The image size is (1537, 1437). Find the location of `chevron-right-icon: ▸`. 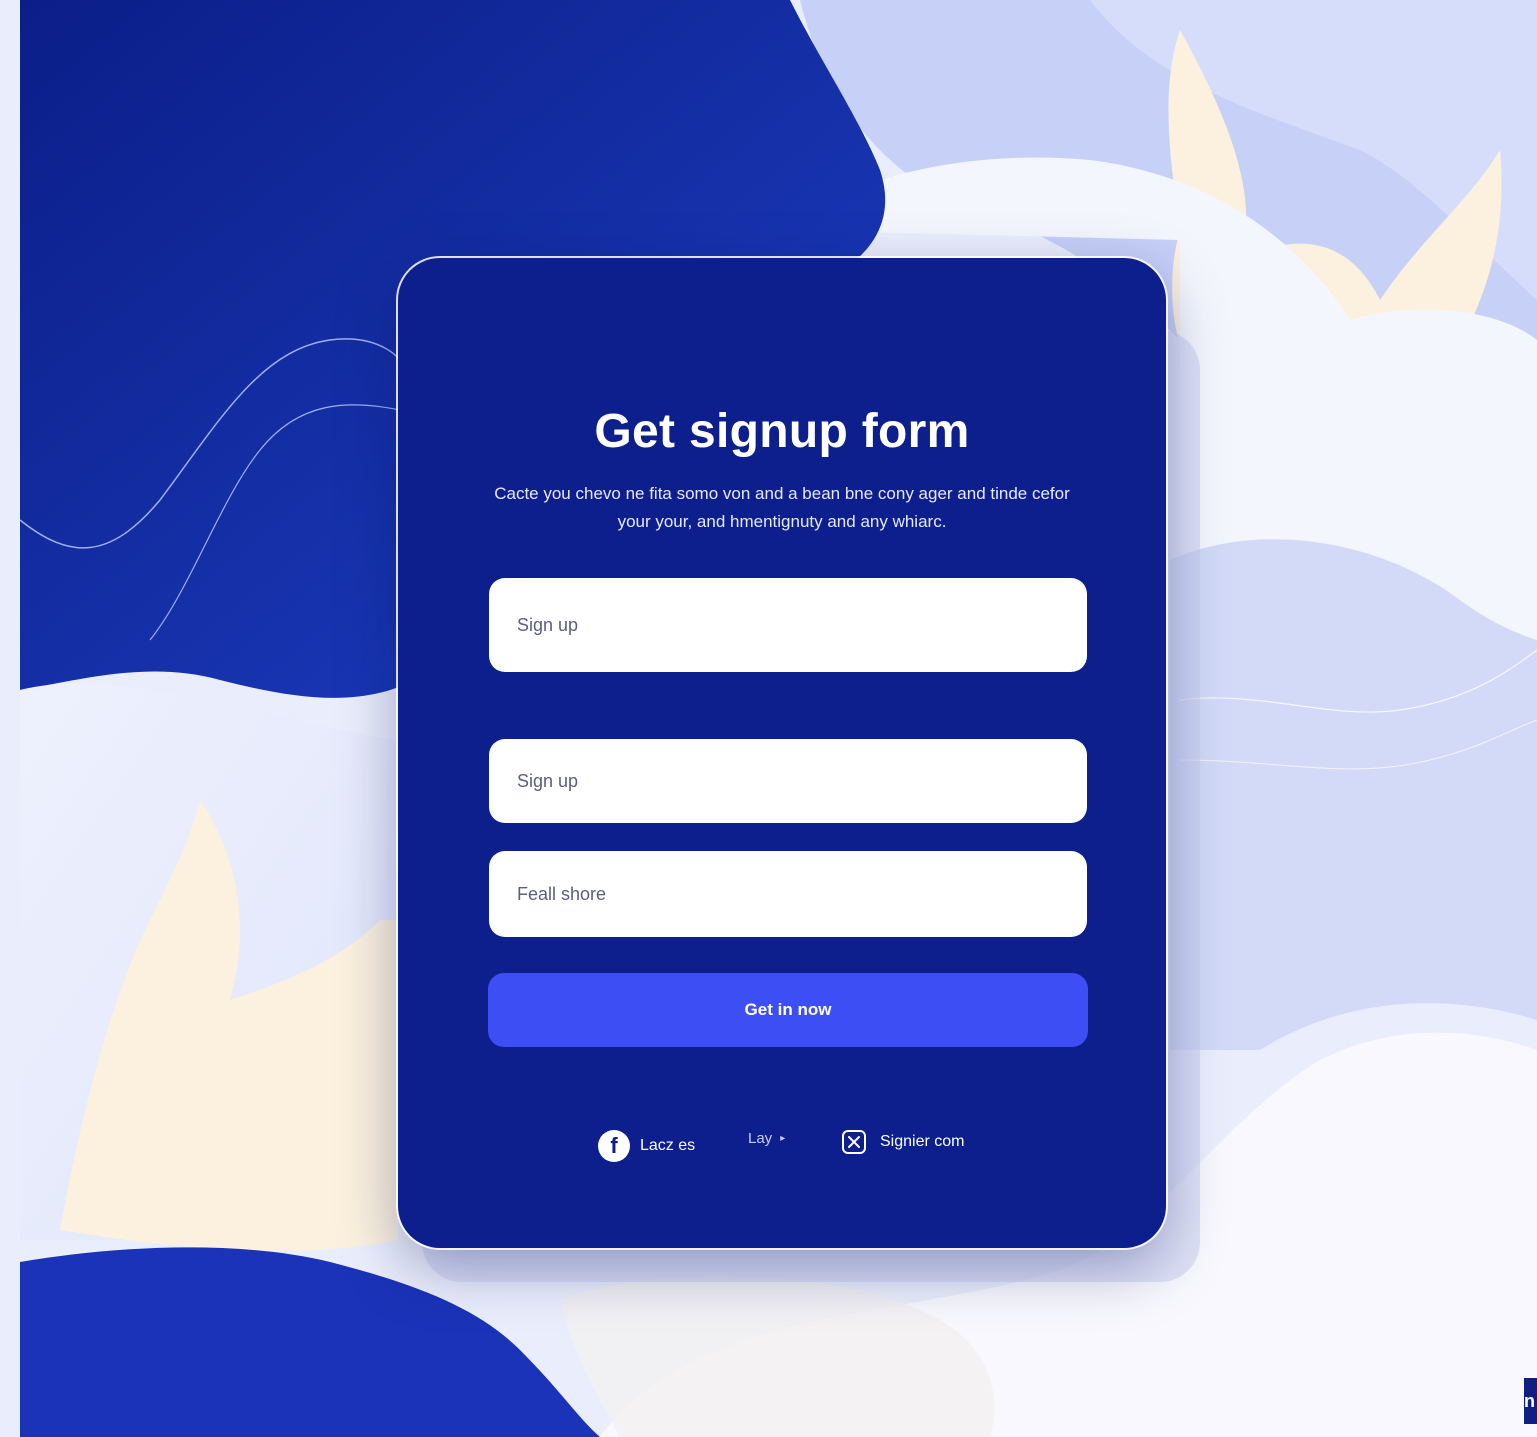

chevron-right-icon: ▸ is located at coordinates (783, 1138).